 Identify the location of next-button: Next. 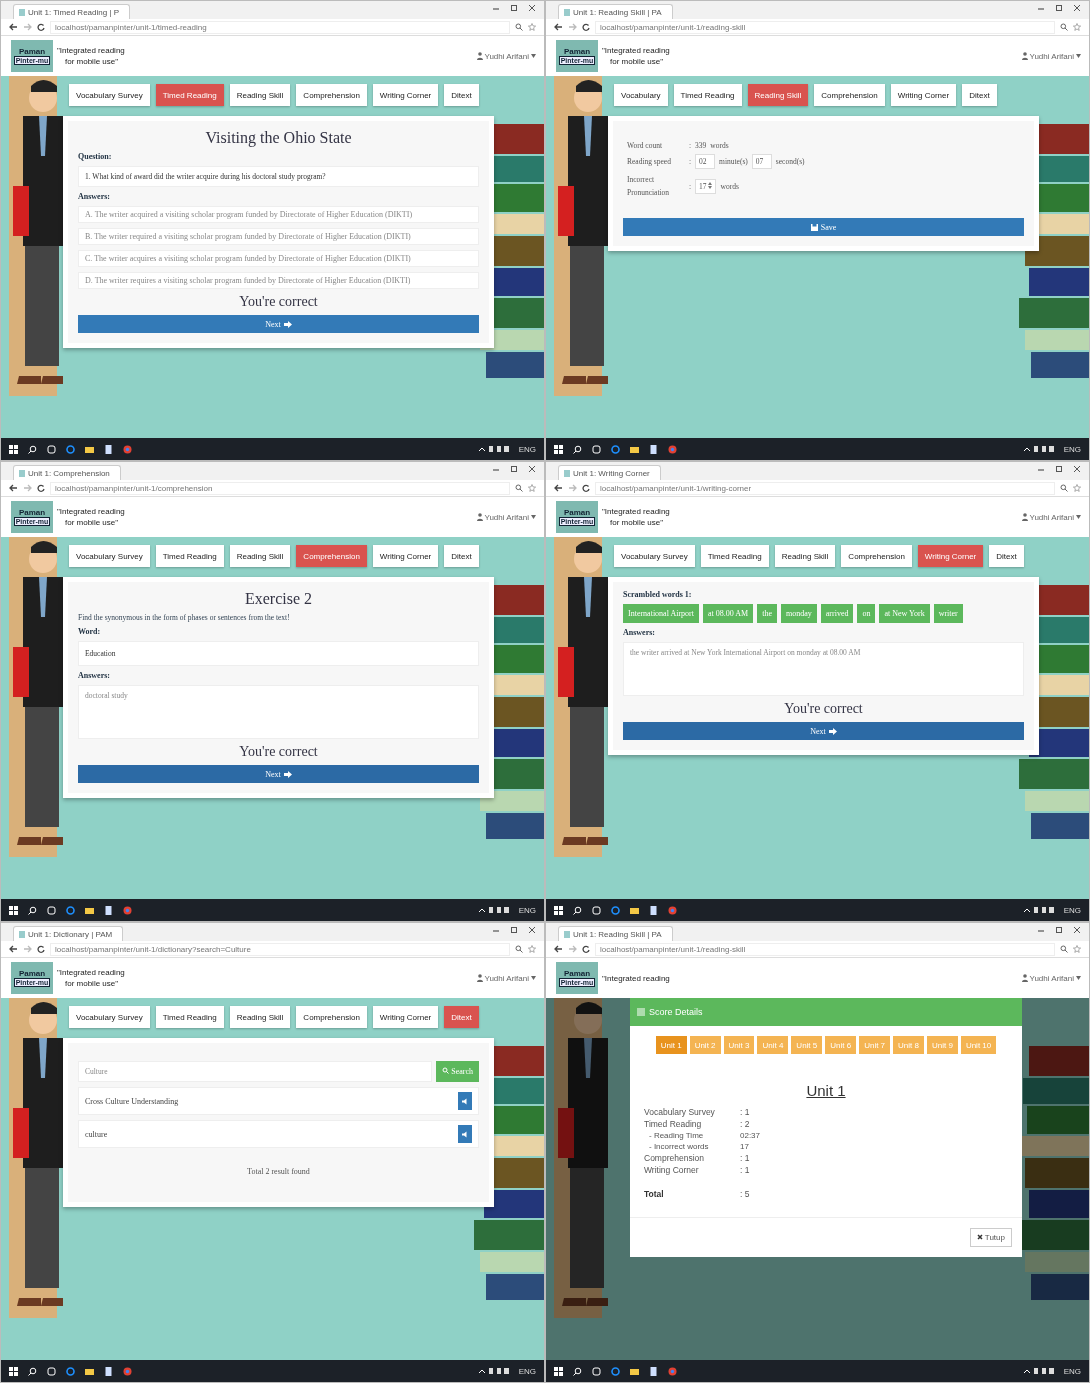
(823, 731).